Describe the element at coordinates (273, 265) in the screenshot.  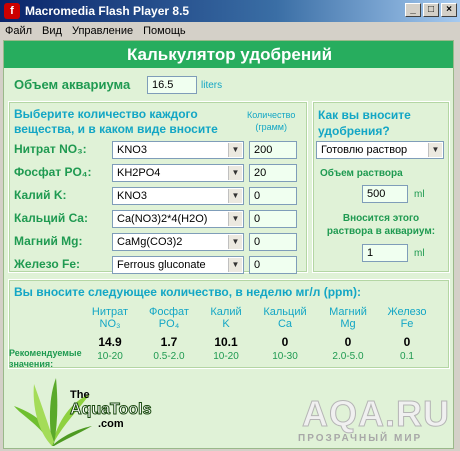
I see `iron-qty-input: 0` at that location.